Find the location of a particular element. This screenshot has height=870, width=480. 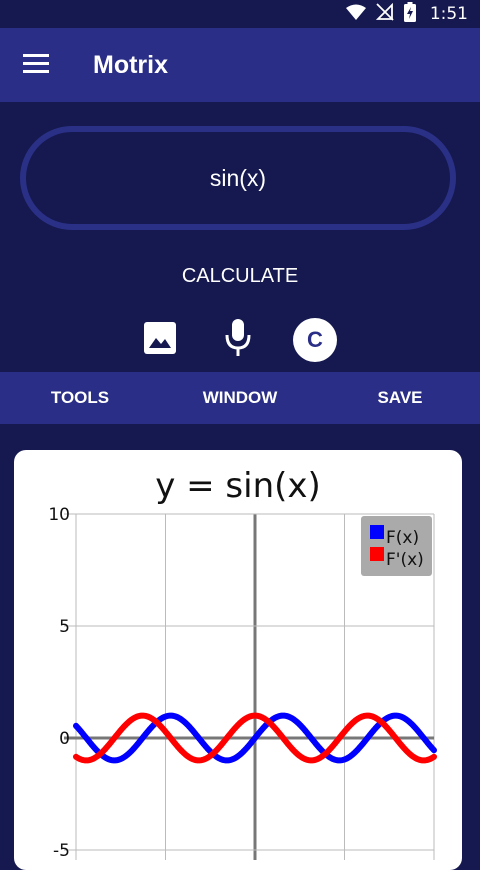

tab-save: SAVE is located at coordinates (400, 398).